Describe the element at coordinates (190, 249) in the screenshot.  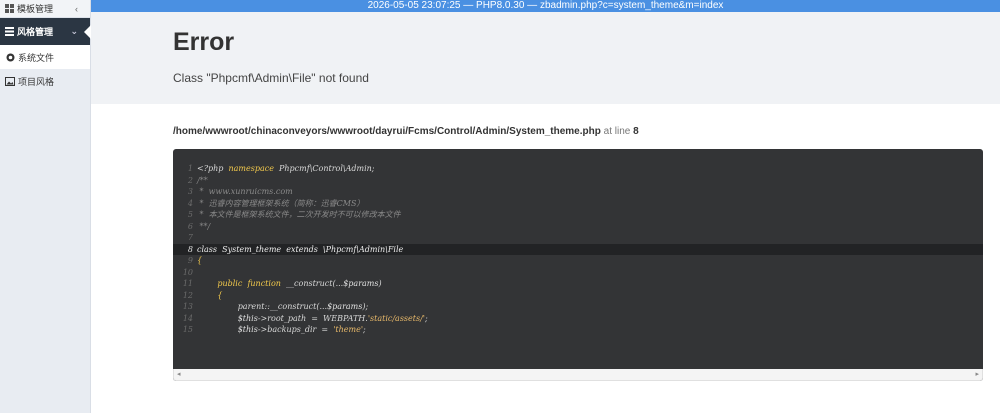
I see `line-number-gutter: 8` at that location.